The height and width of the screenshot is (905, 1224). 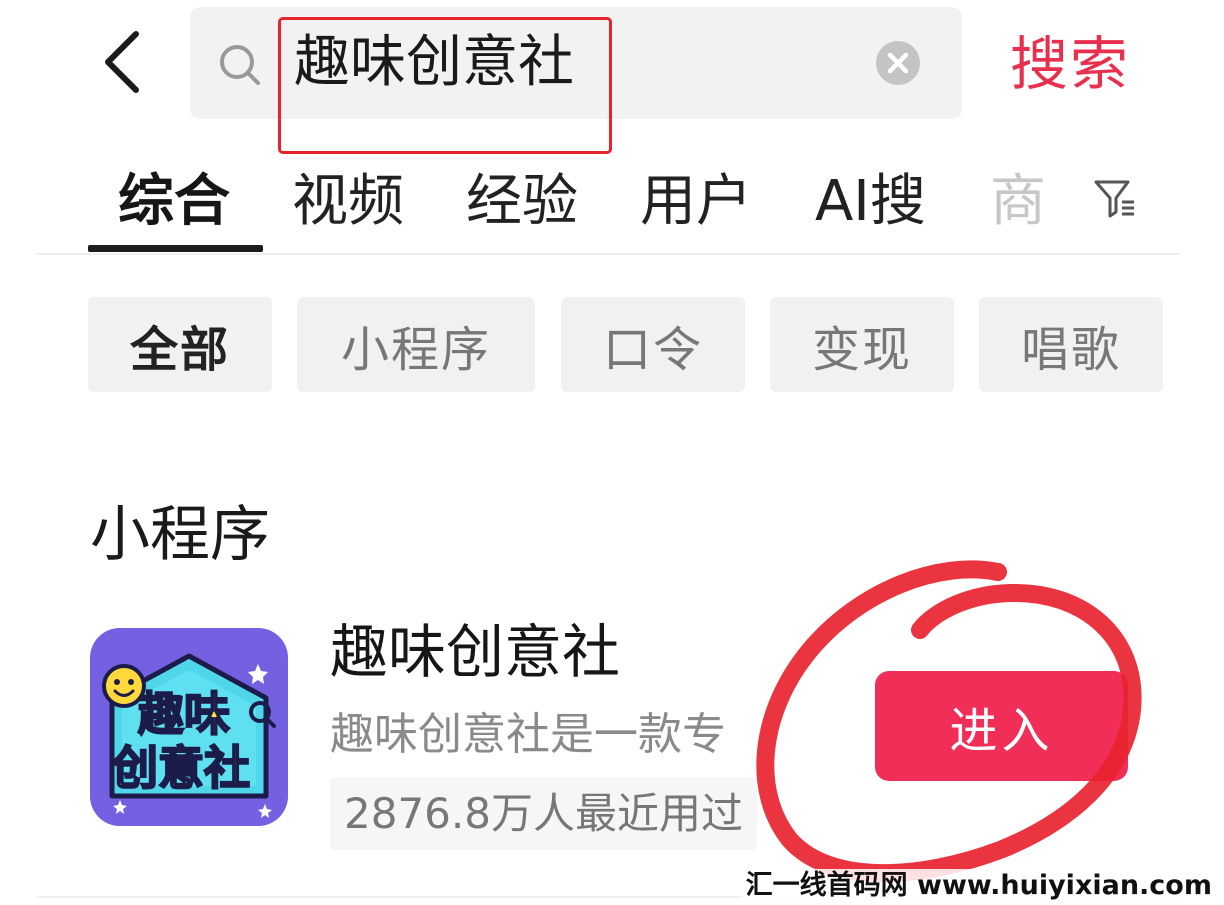 I want to click on search-icon, so click(x=240, y=65).